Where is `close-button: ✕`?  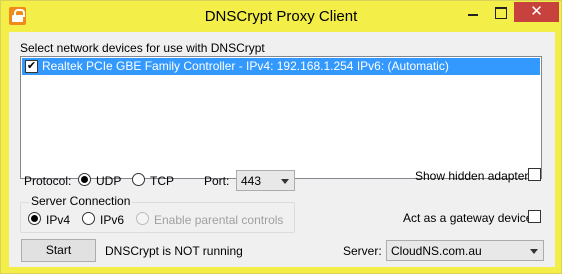 close-button: ✕ is located at coordinates (536, 12).